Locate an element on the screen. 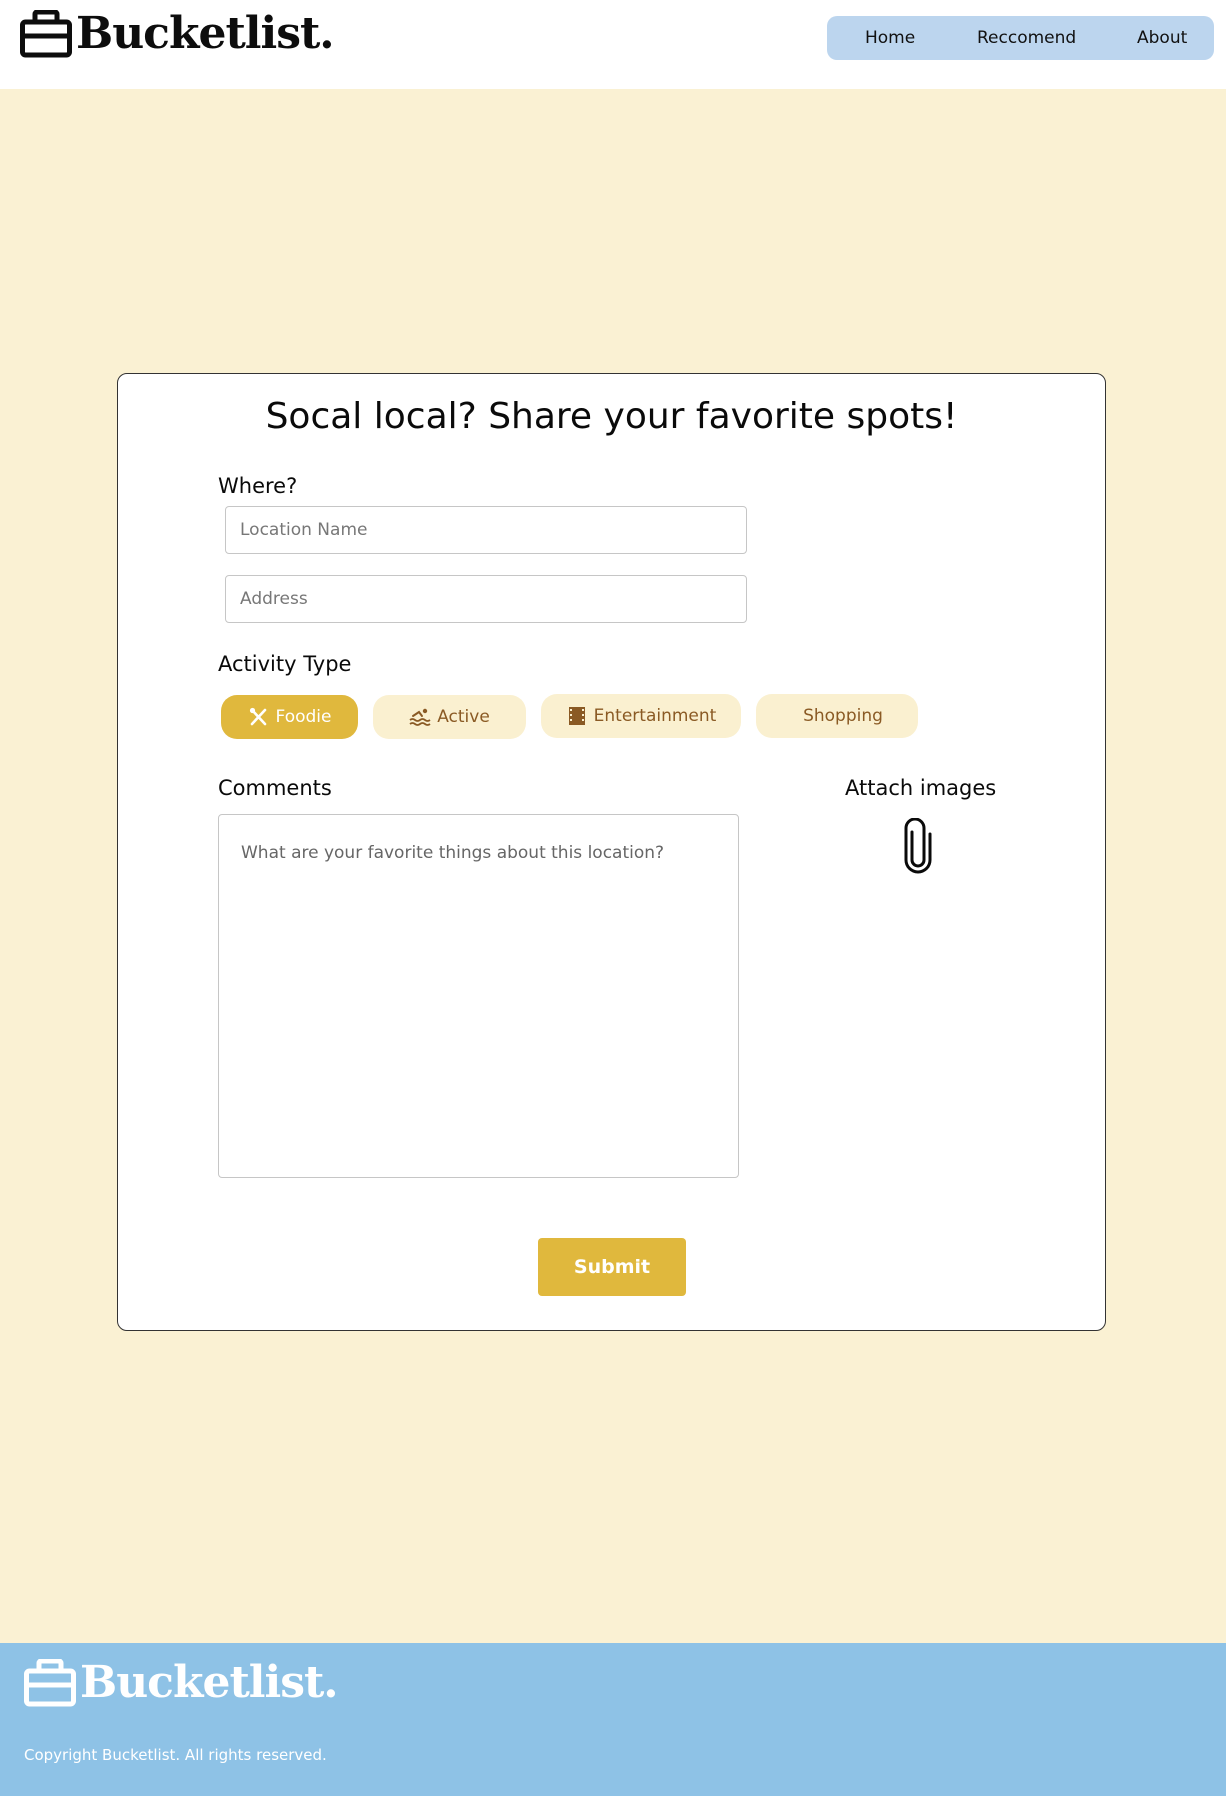  swimming-icon is located at coordinates (420, 717).